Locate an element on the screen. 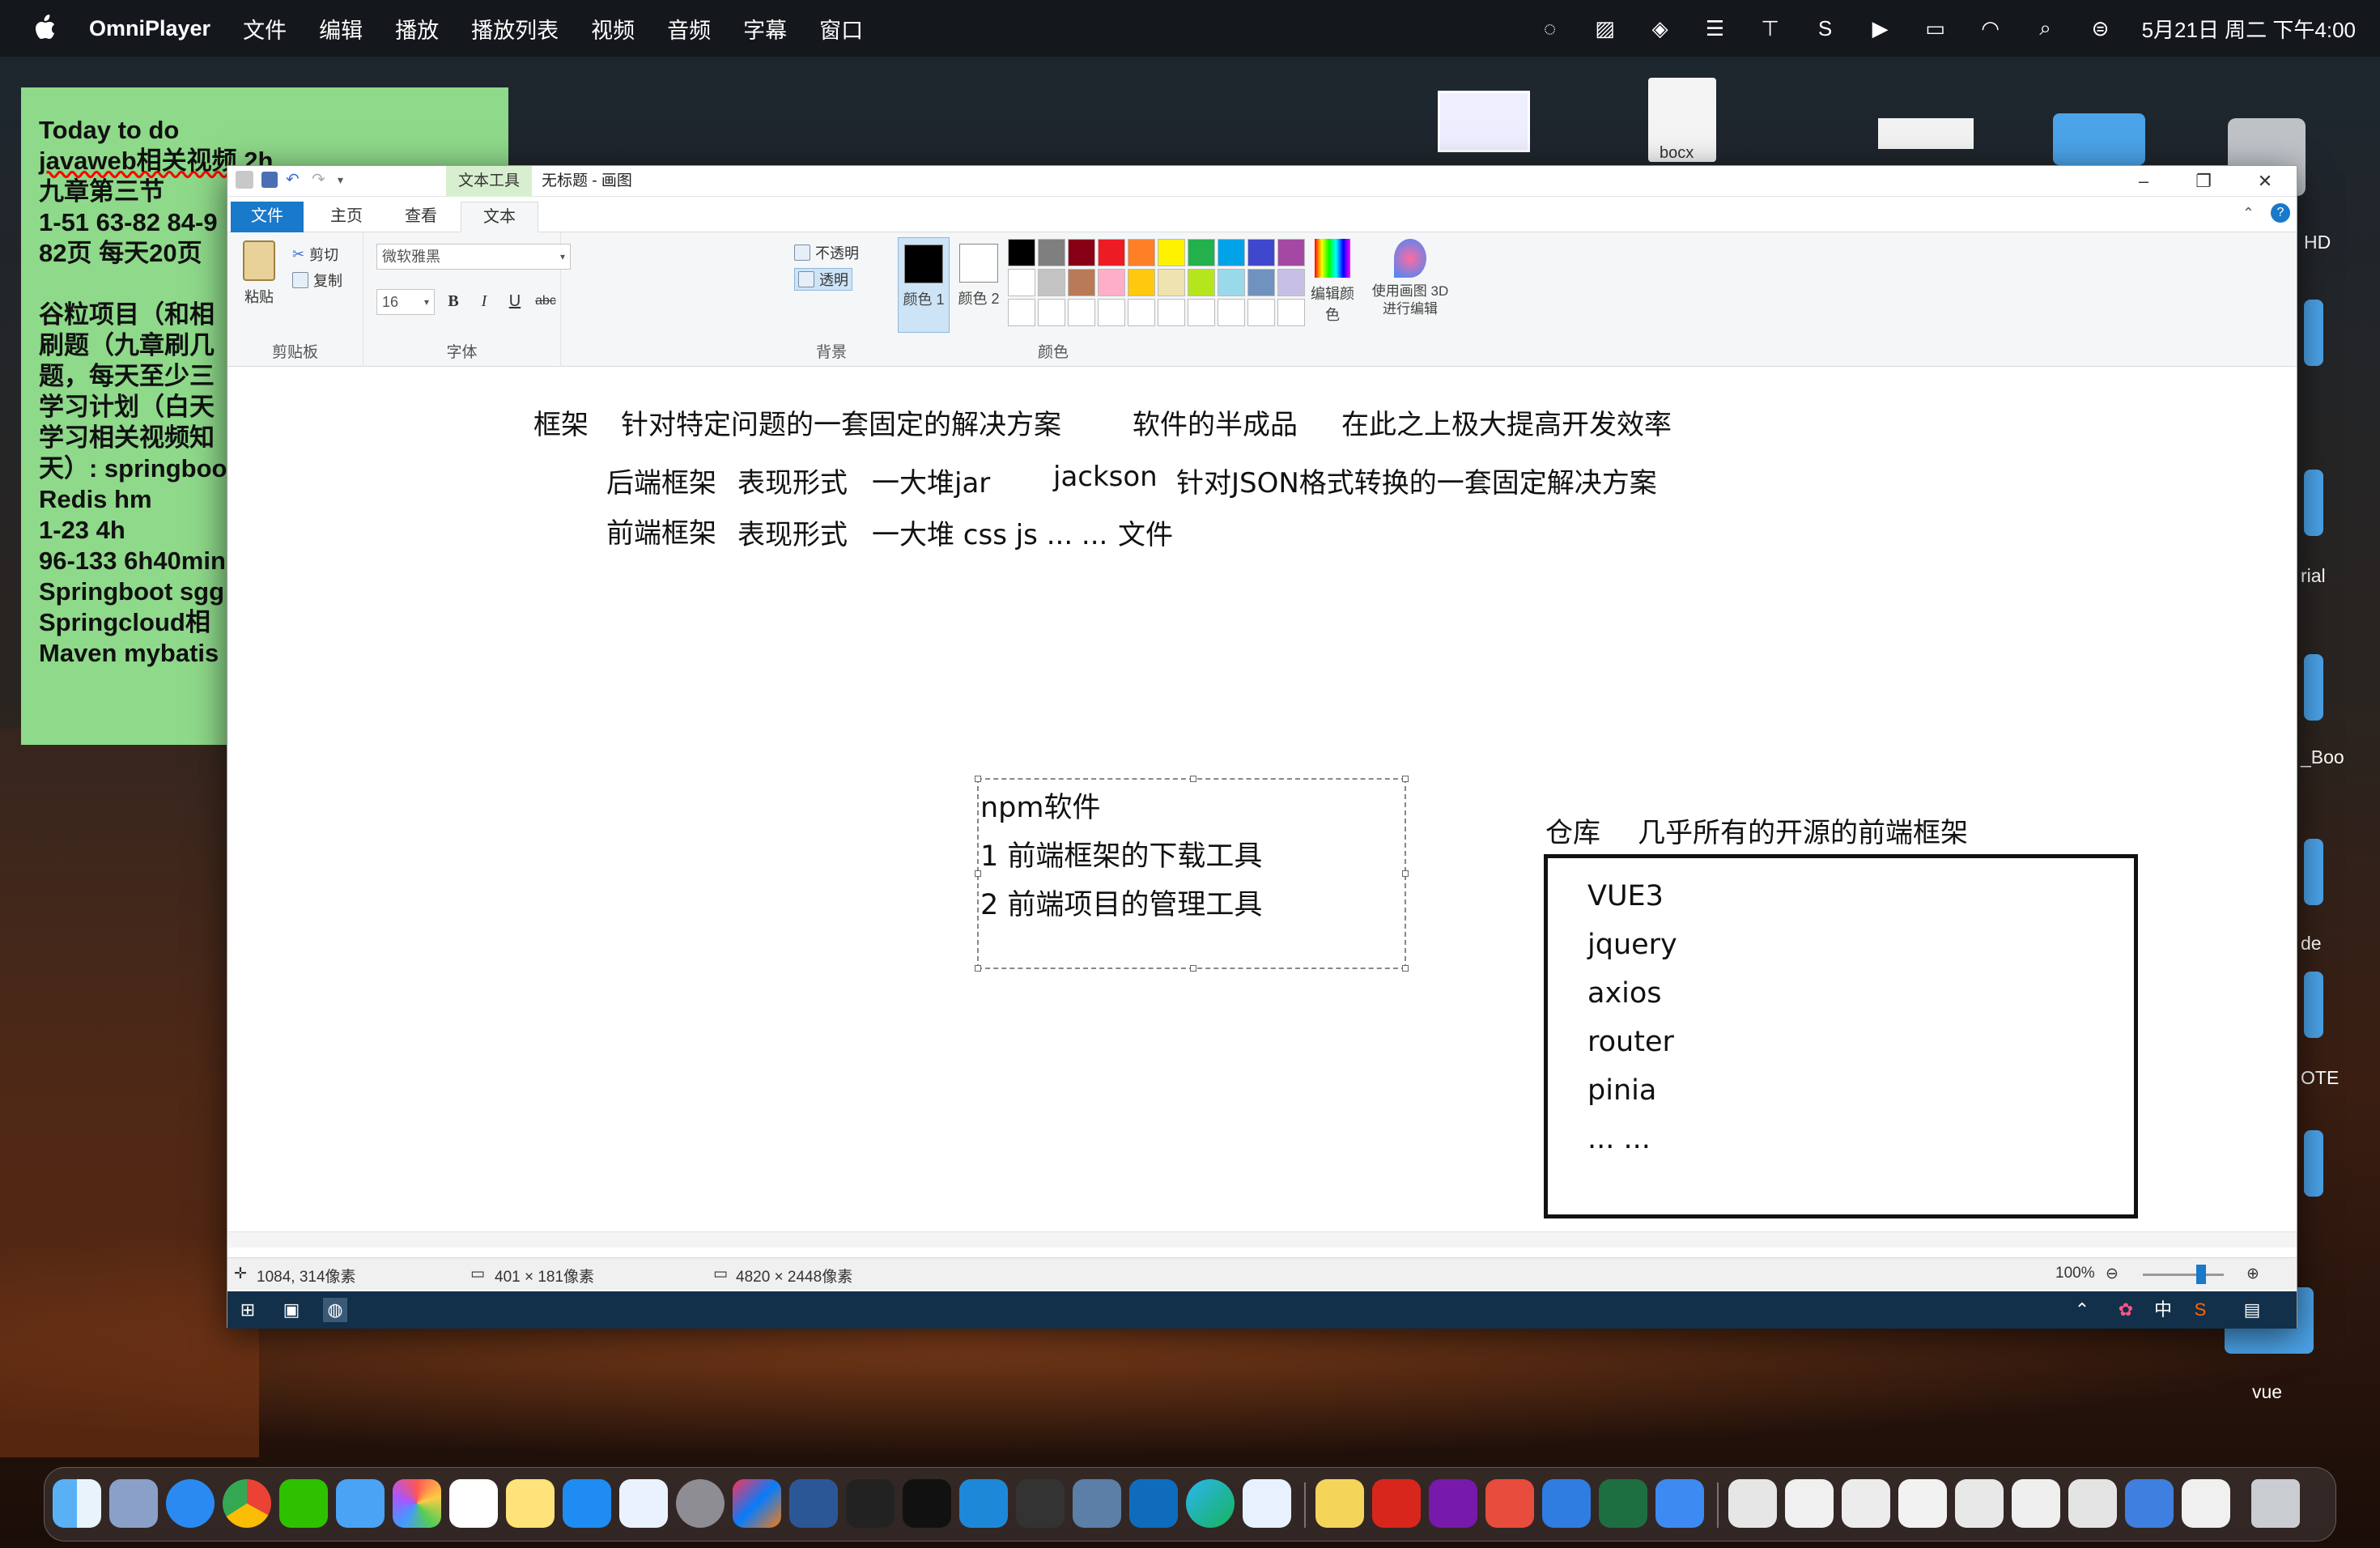 This screenshot has width=2380, height=1548. tray-app-icon: ✿ is located at coordinates (2126, 1310).